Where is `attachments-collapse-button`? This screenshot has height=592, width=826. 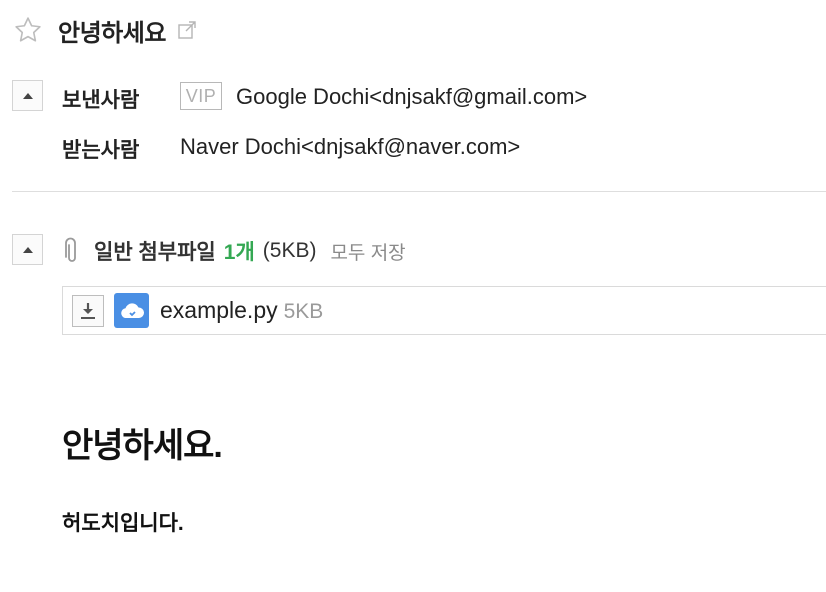 attachments-collapse-button is located at coordinates (27, 249).